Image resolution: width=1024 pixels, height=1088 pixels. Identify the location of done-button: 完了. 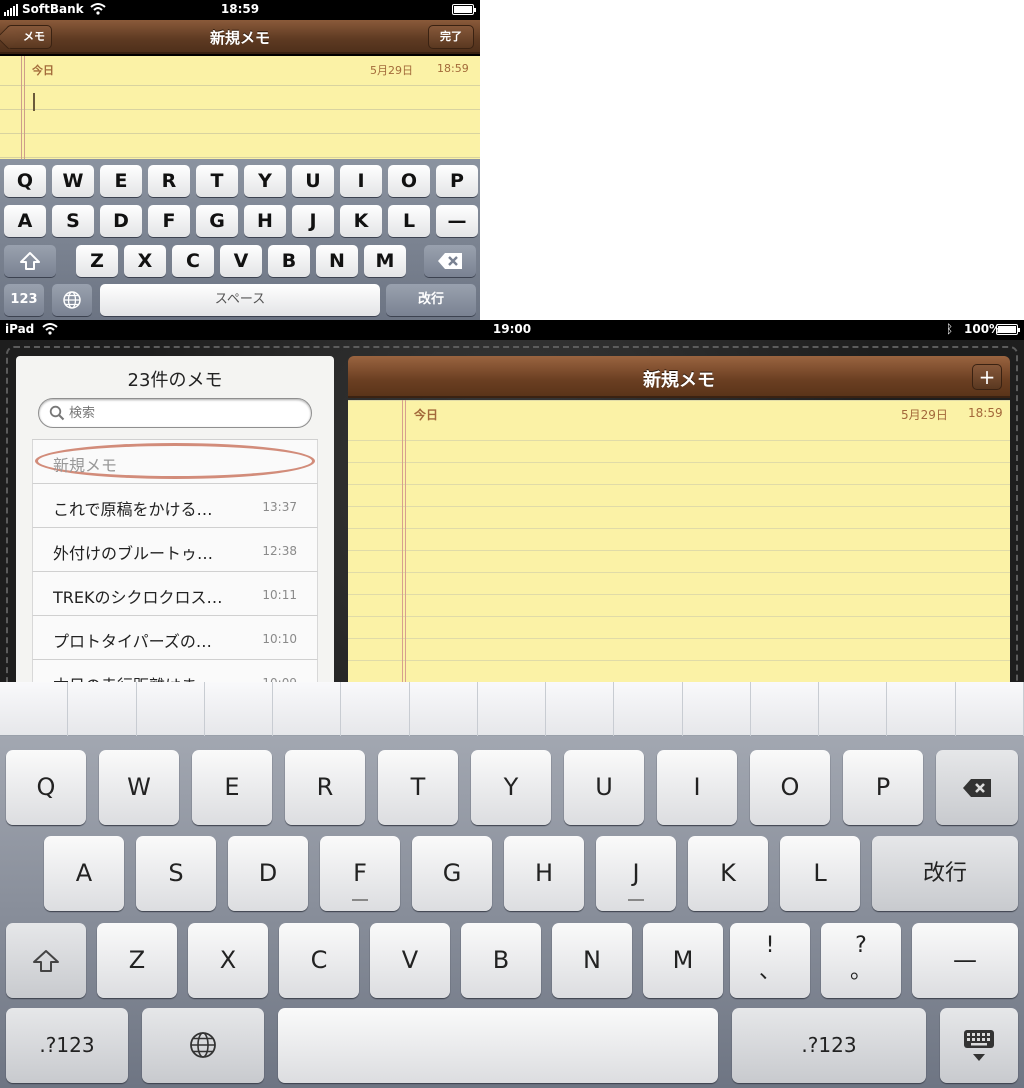
(451, 37).